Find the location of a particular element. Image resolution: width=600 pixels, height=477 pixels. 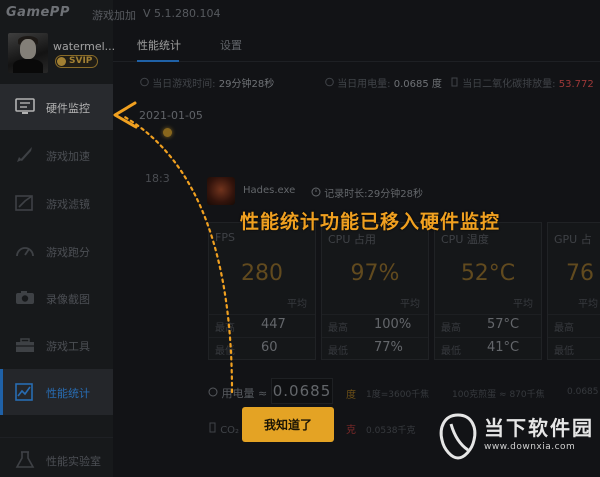

got-it-button: 我知道了 is located at coordinates (288, 424).